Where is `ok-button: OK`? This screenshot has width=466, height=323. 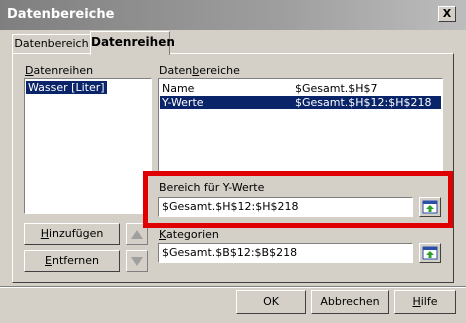
ok-button: OK is located at coordinates (271, 302).